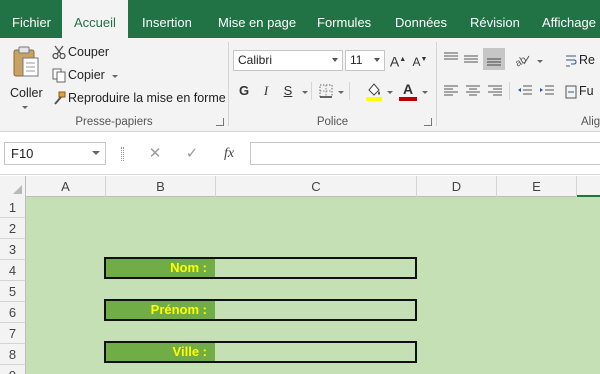 This screenshot has height=374, width=600. What do you see at coordinates (315, 268) in the screenshot?
I see `form-input-nom` at bounding box center [315, 268].